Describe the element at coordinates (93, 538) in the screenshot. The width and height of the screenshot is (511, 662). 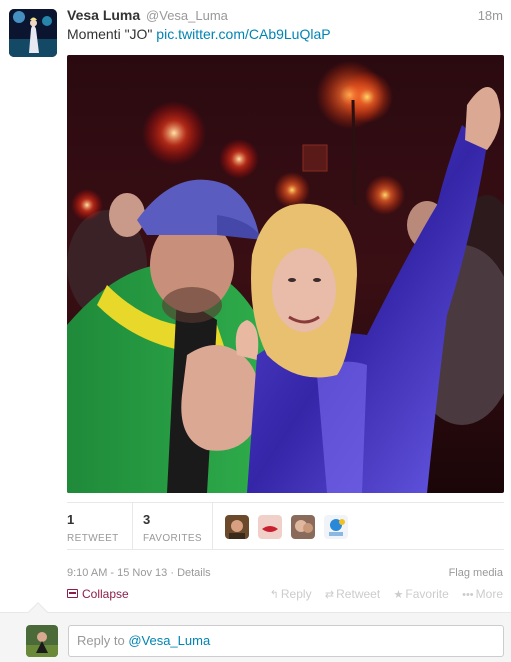
I see `retweet-count-label: RETWEET` at that location.